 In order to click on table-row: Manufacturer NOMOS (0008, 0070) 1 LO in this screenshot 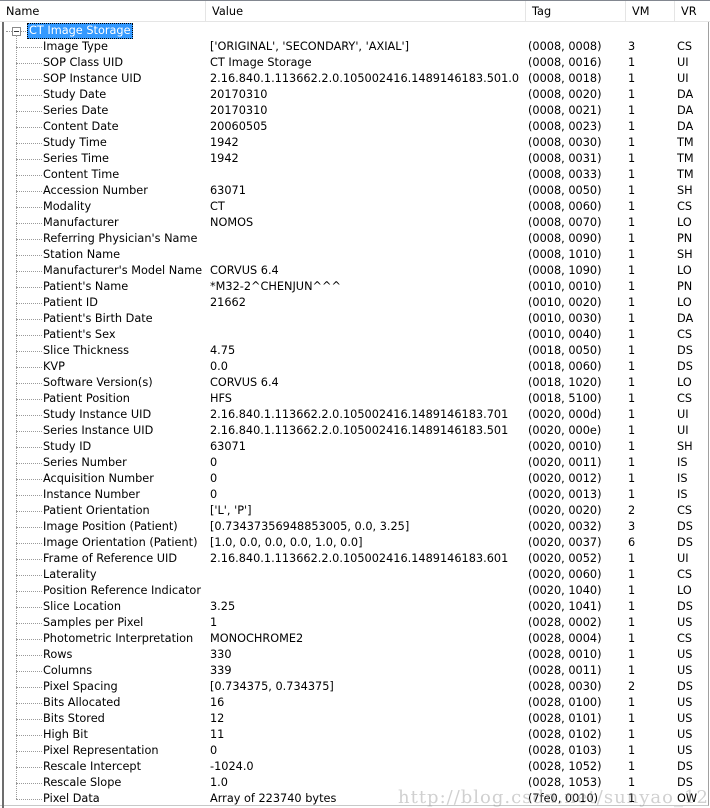, I will do `click(355, 223)`.